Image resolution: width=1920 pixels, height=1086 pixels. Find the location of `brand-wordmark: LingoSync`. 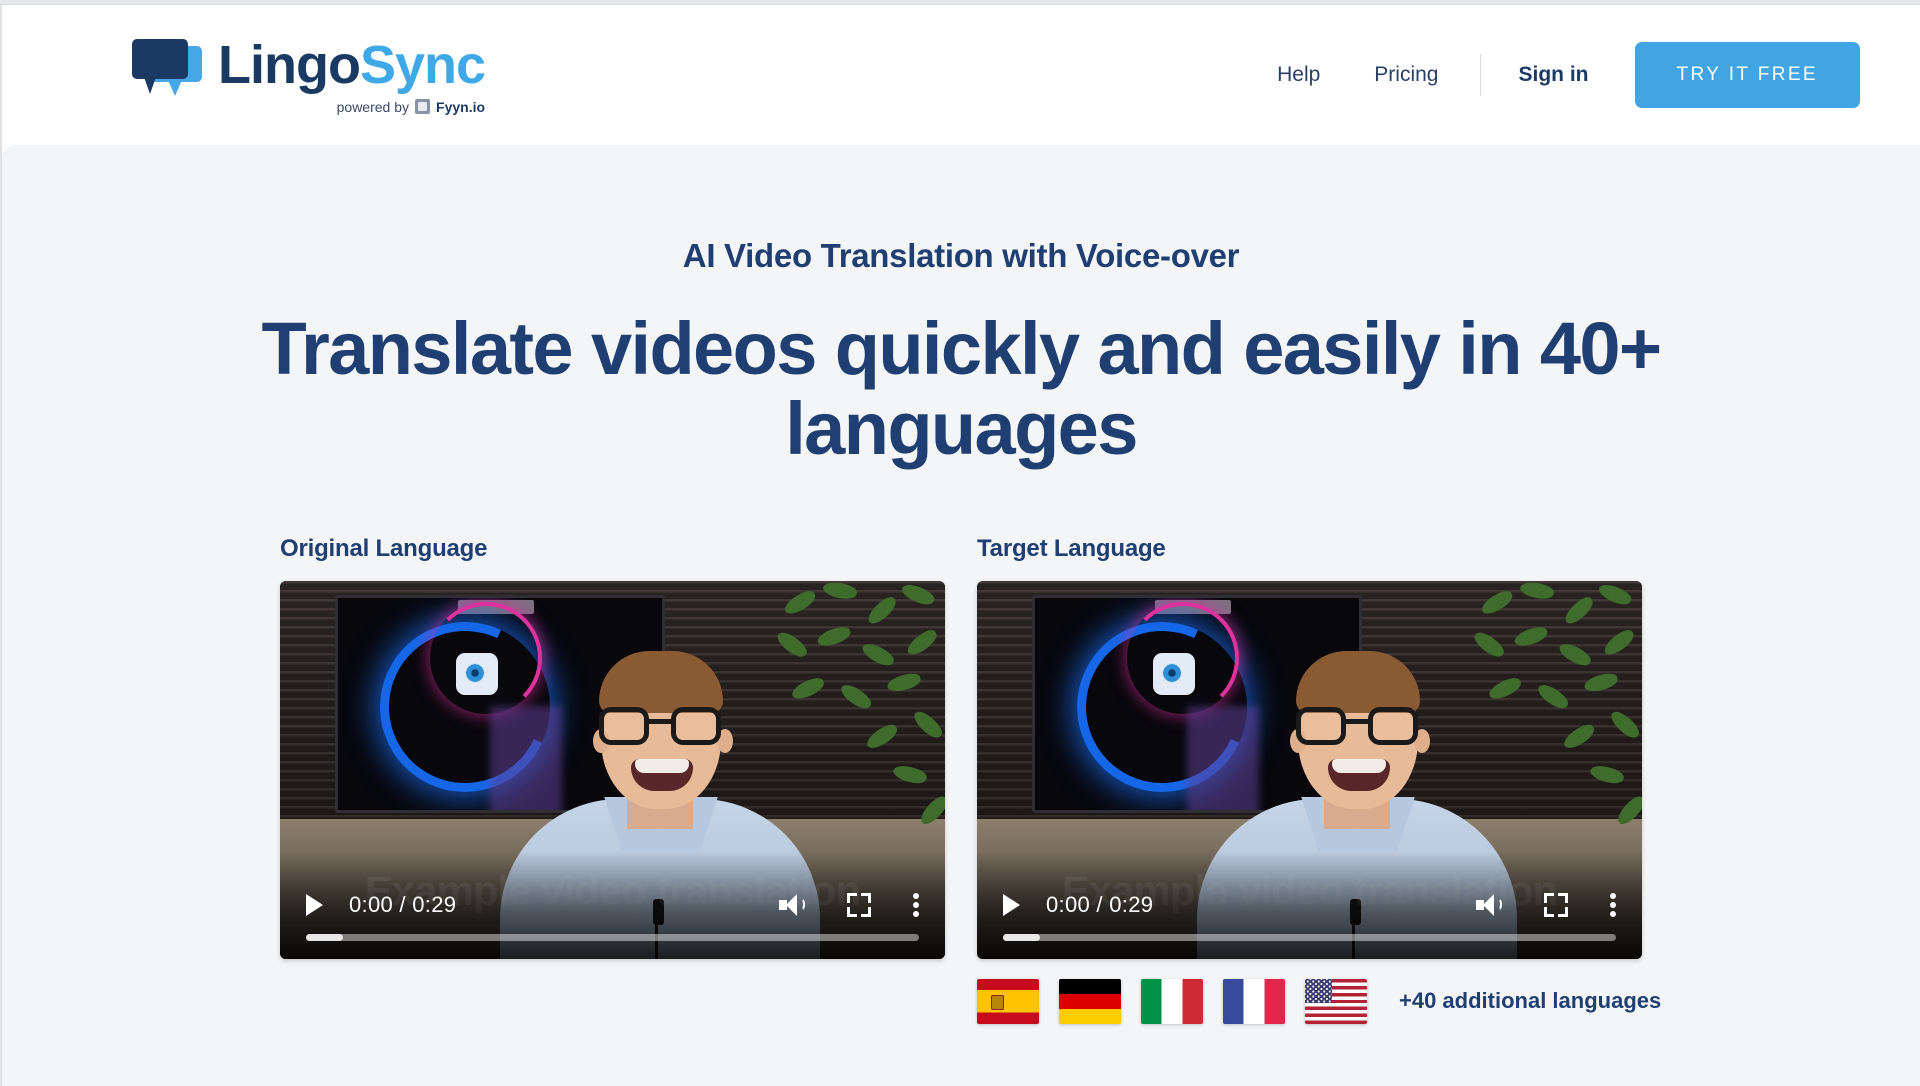

brand-wordmark: LingoSync is located at coordinates (352, 65).